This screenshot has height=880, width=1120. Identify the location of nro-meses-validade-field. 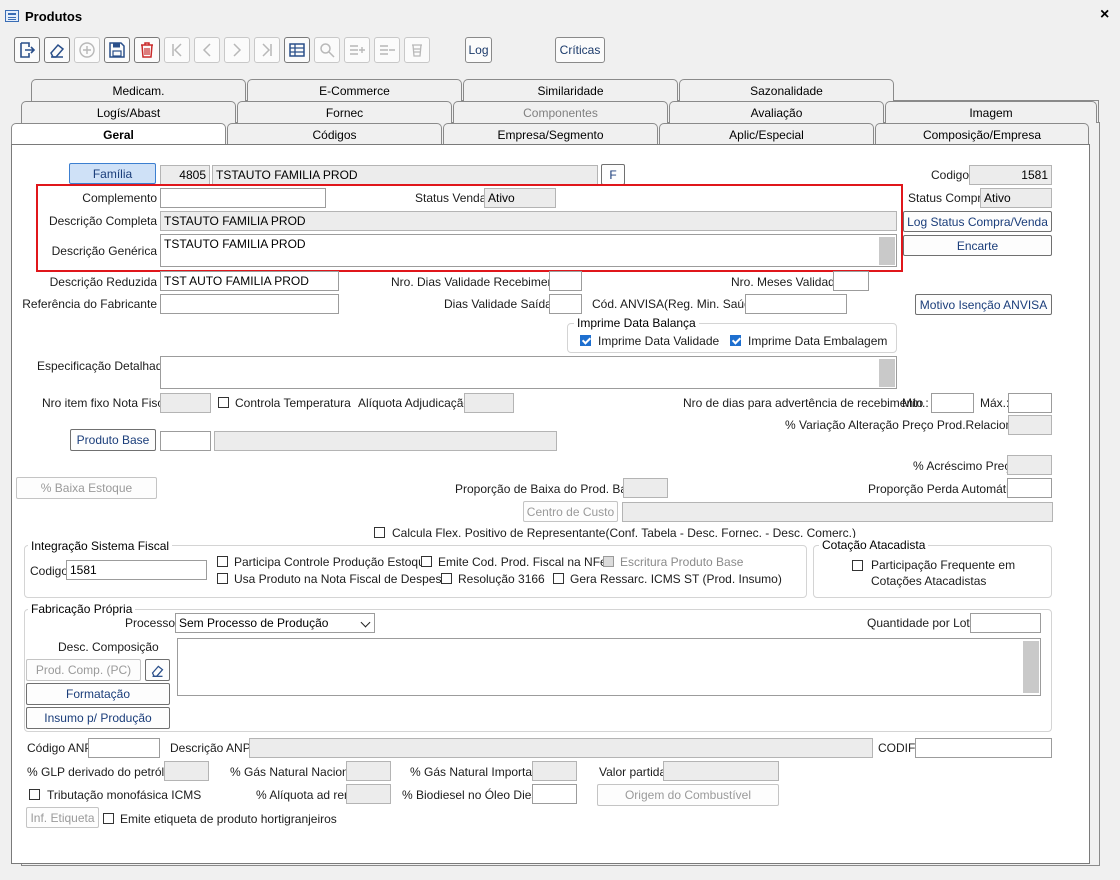
(851, 281).